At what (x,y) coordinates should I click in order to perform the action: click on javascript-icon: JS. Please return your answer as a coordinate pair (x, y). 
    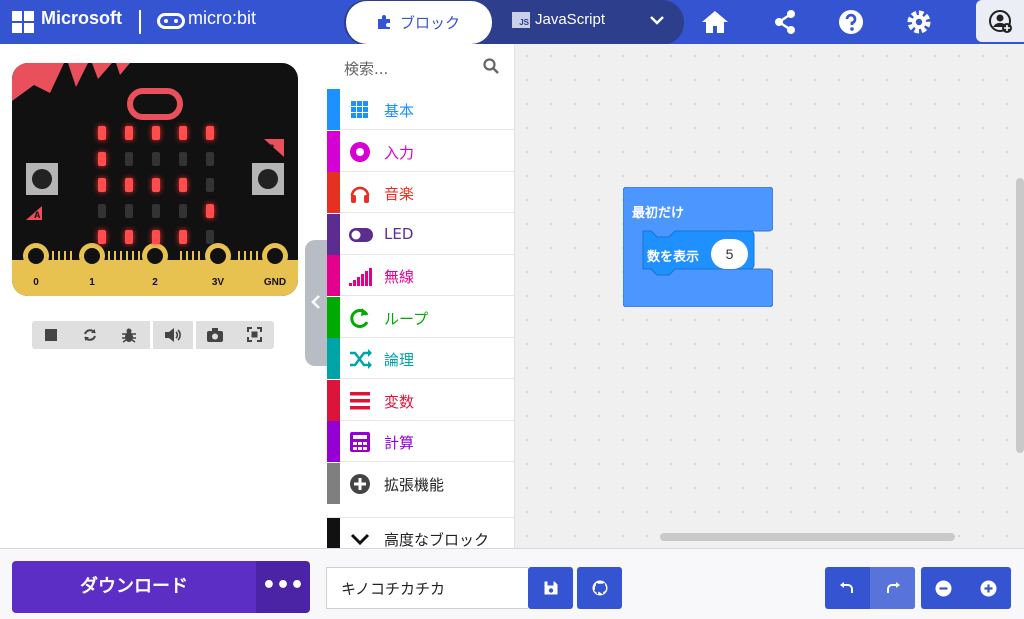
    Looking at the image, I should click on (521, 20).